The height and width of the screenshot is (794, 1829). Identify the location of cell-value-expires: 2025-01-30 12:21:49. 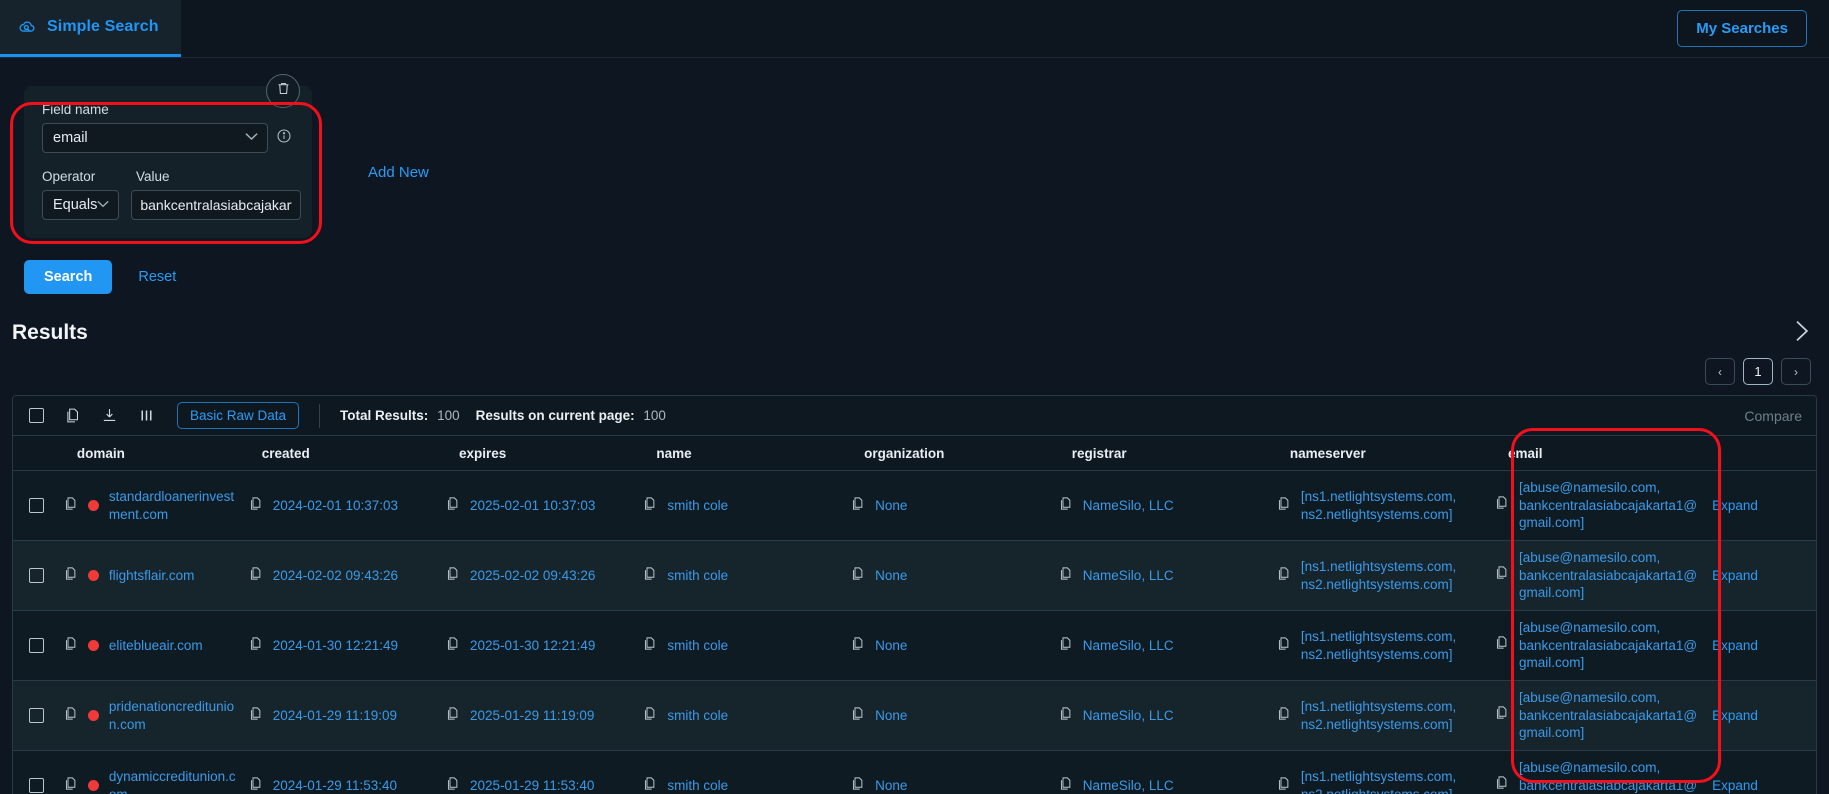
(532, 646).